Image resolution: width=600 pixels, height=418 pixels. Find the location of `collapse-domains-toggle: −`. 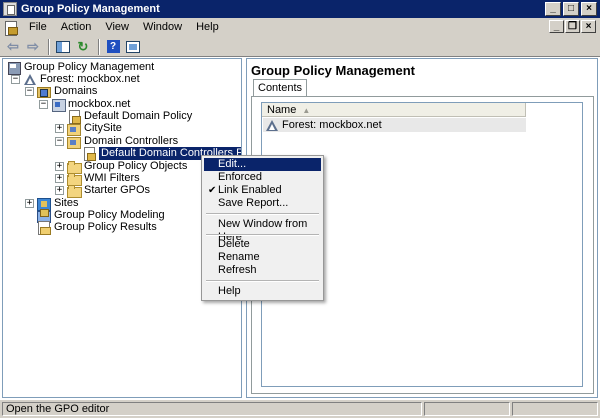

collapse-domains-toggle: − is located at coordinates (29, 91).